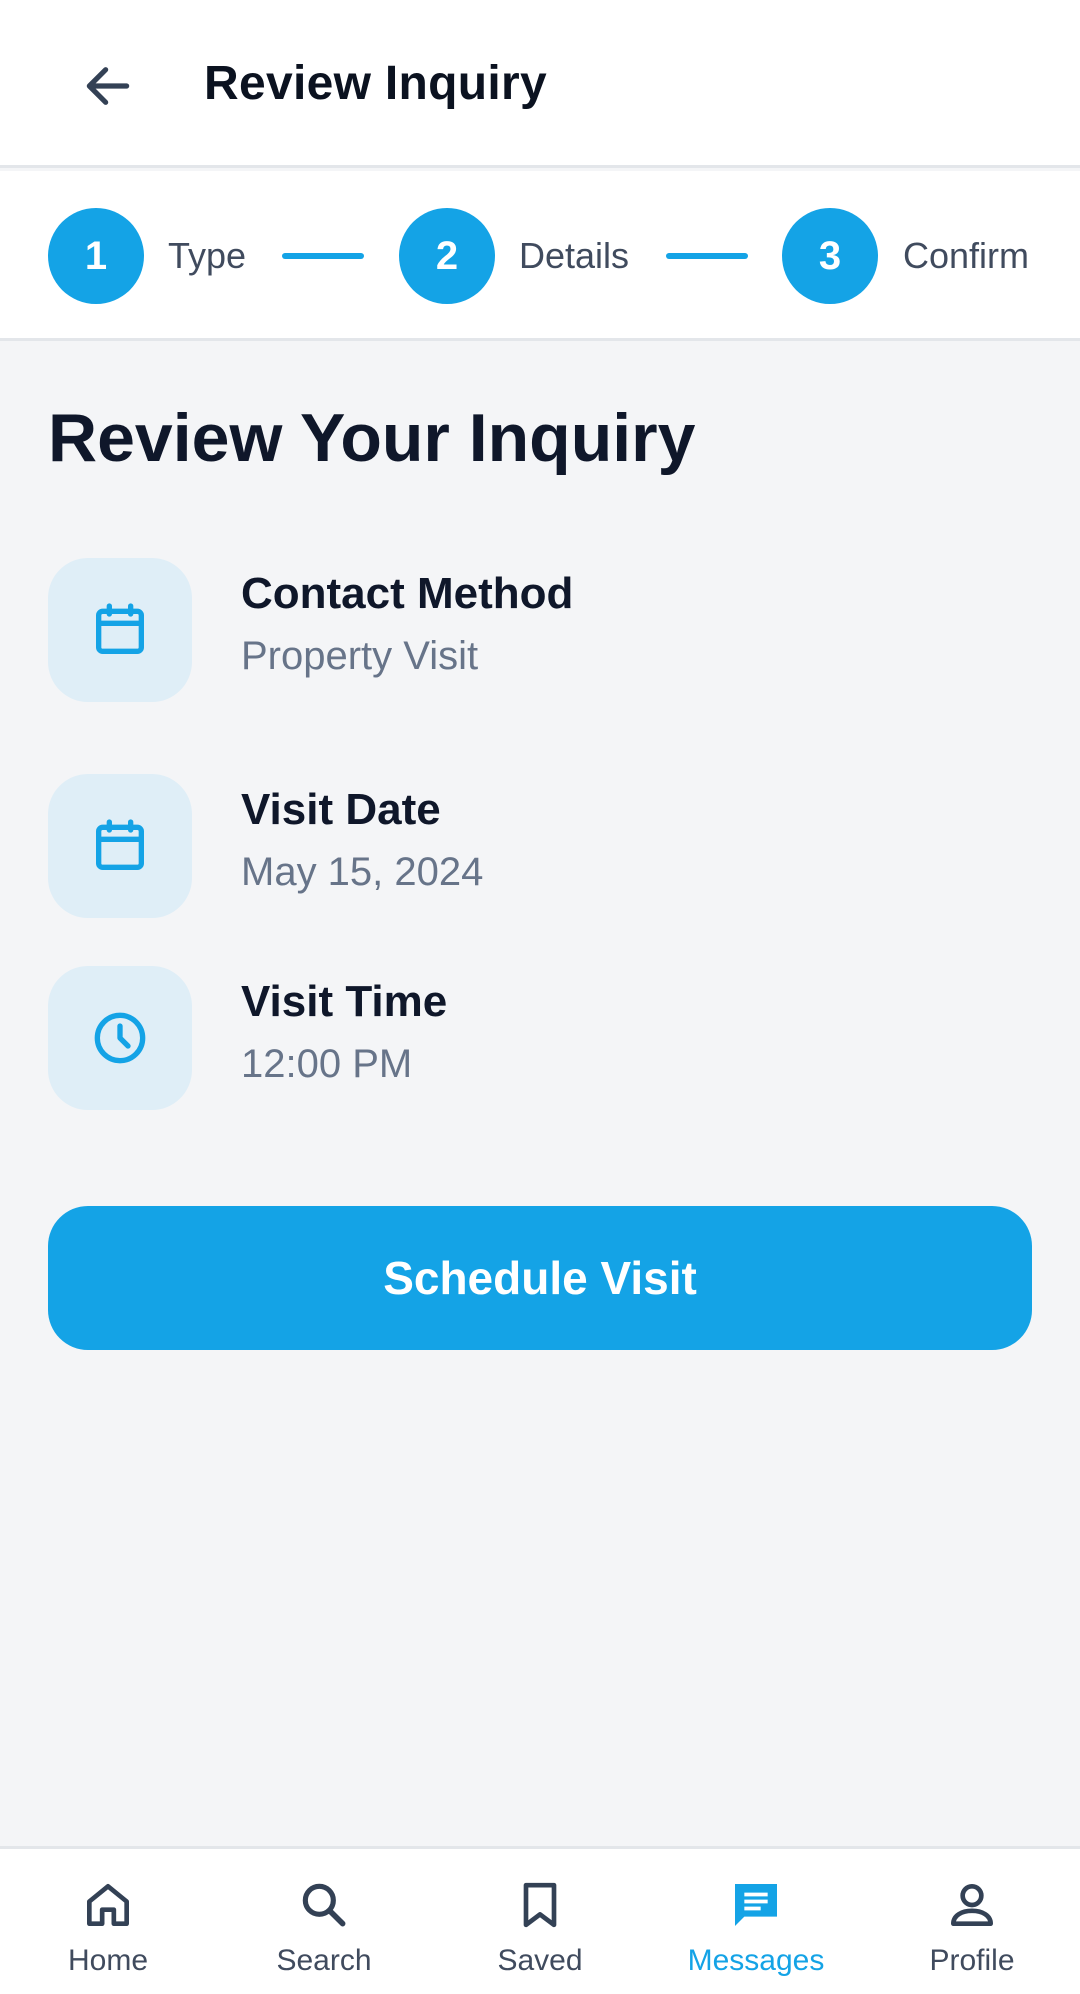 Image resolution: width=1080 pixels, height=1994 pixels. Describe the element at coordinates (538, 630) in the screenshot. I see `contact-method-row: Contact Method Property Visit` at that location.